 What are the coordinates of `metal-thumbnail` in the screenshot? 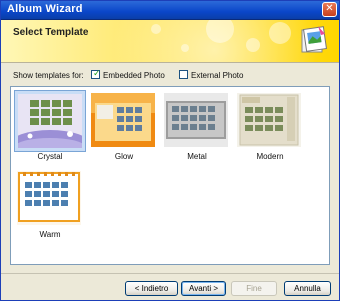 It's located at (196, 120).